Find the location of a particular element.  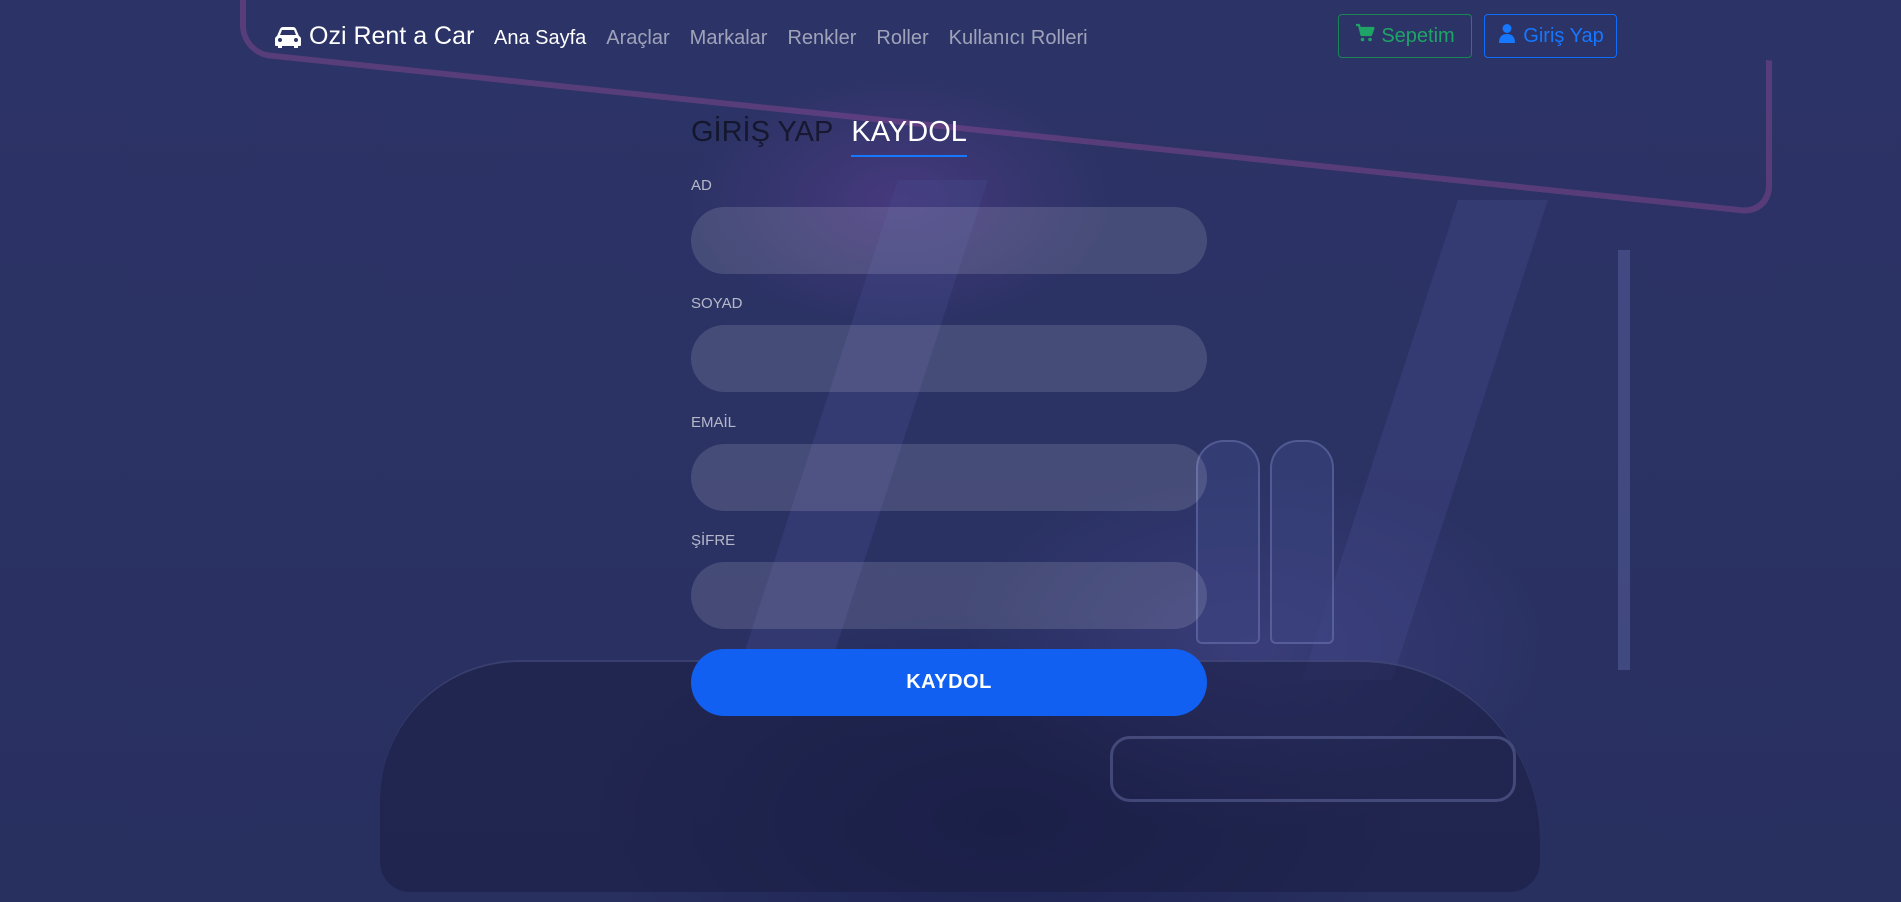

password-label: ŞİFRE is located at coordinates (713, 540).